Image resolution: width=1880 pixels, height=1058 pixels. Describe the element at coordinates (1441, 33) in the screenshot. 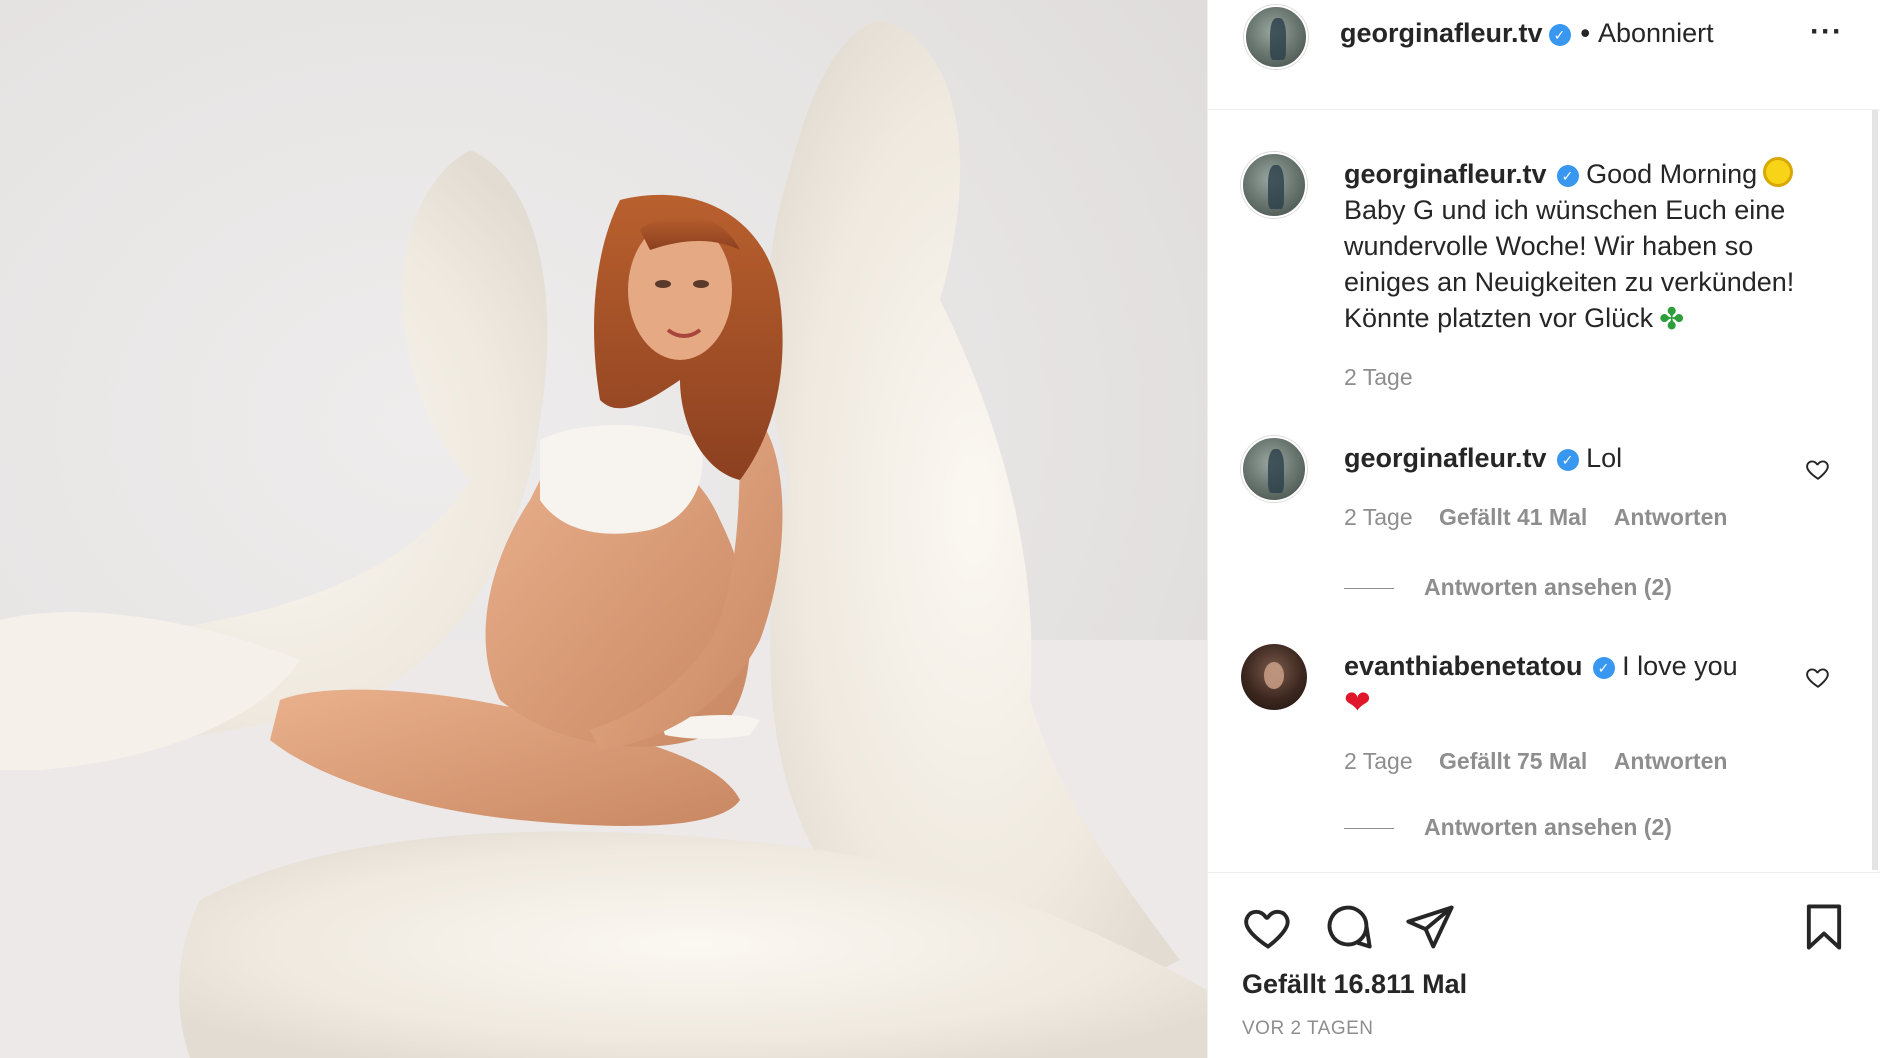

I see `author-username: georginafleur.tv` at that location.